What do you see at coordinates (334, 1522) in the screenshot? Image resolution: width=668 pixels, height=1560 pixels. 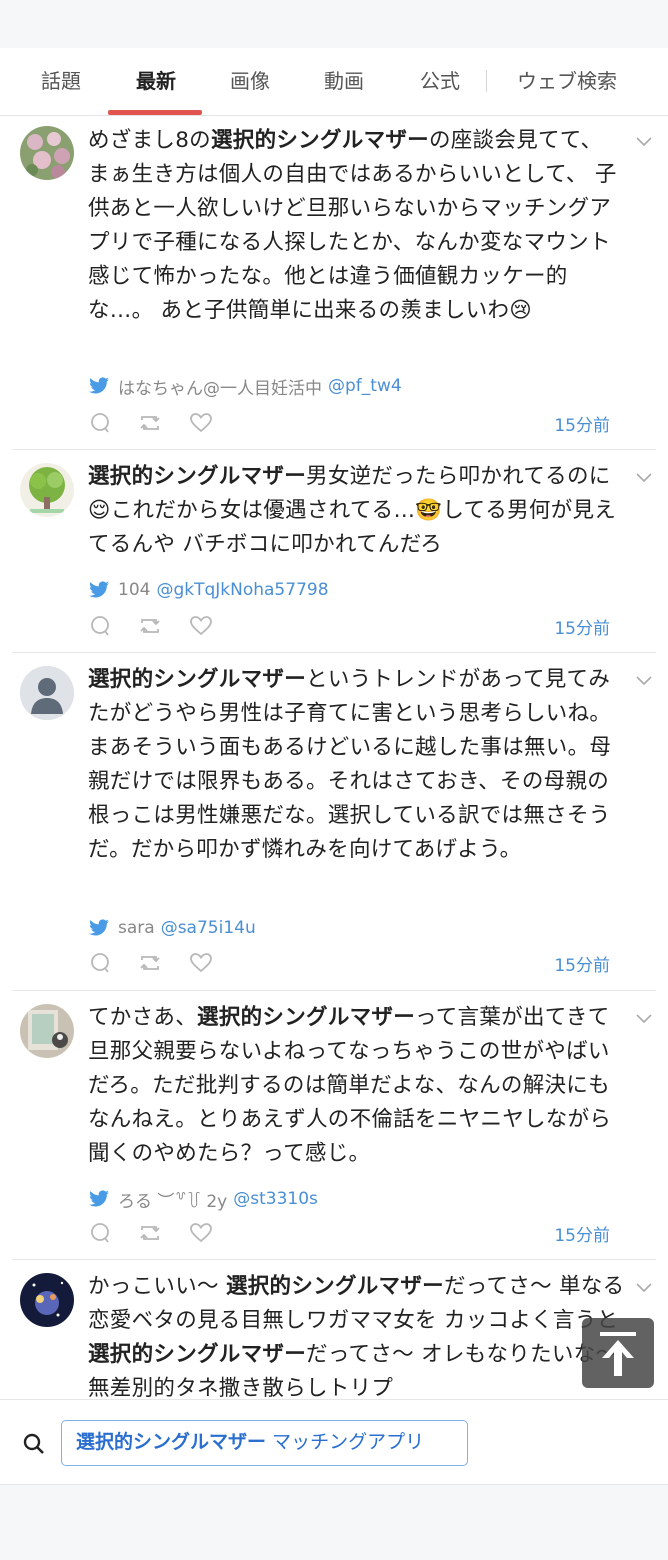 I see `bottom-area` at bounding box center [334, 1522].